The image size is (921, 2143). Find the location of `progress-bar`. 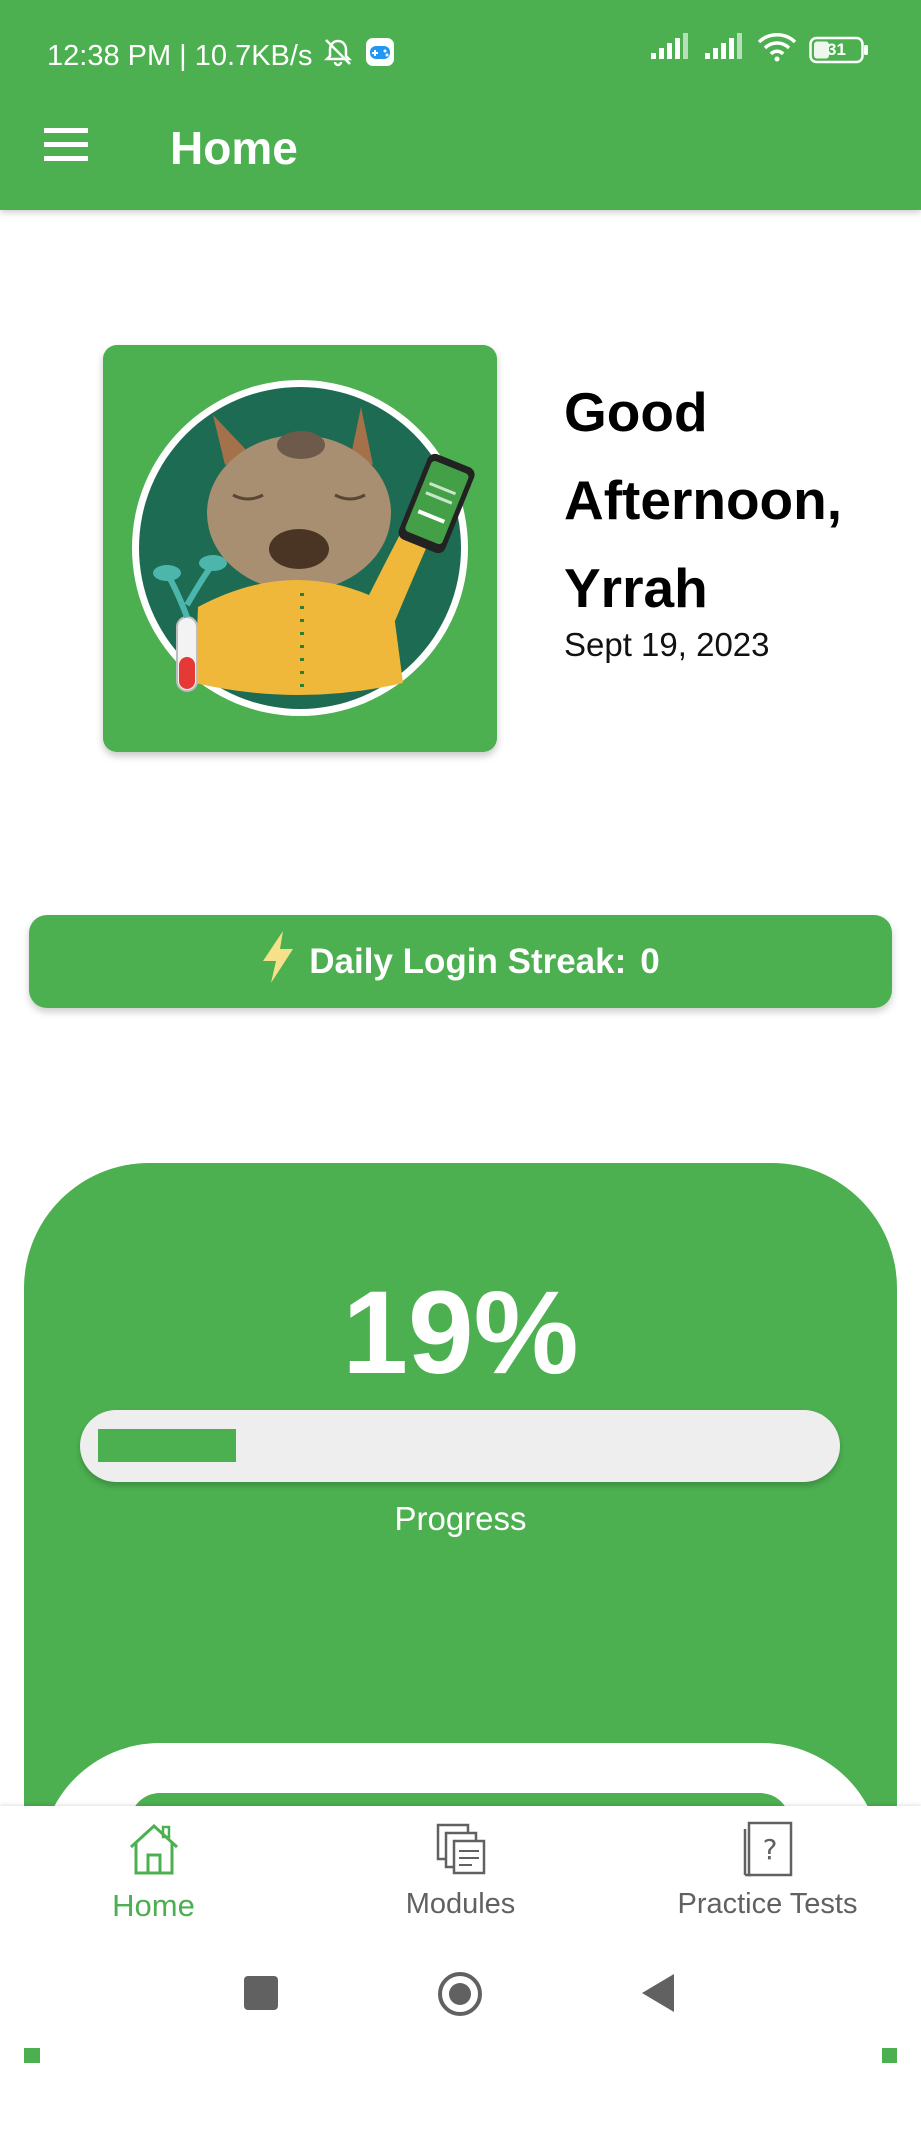

progress-bar is located at coordinates (460, 1446).